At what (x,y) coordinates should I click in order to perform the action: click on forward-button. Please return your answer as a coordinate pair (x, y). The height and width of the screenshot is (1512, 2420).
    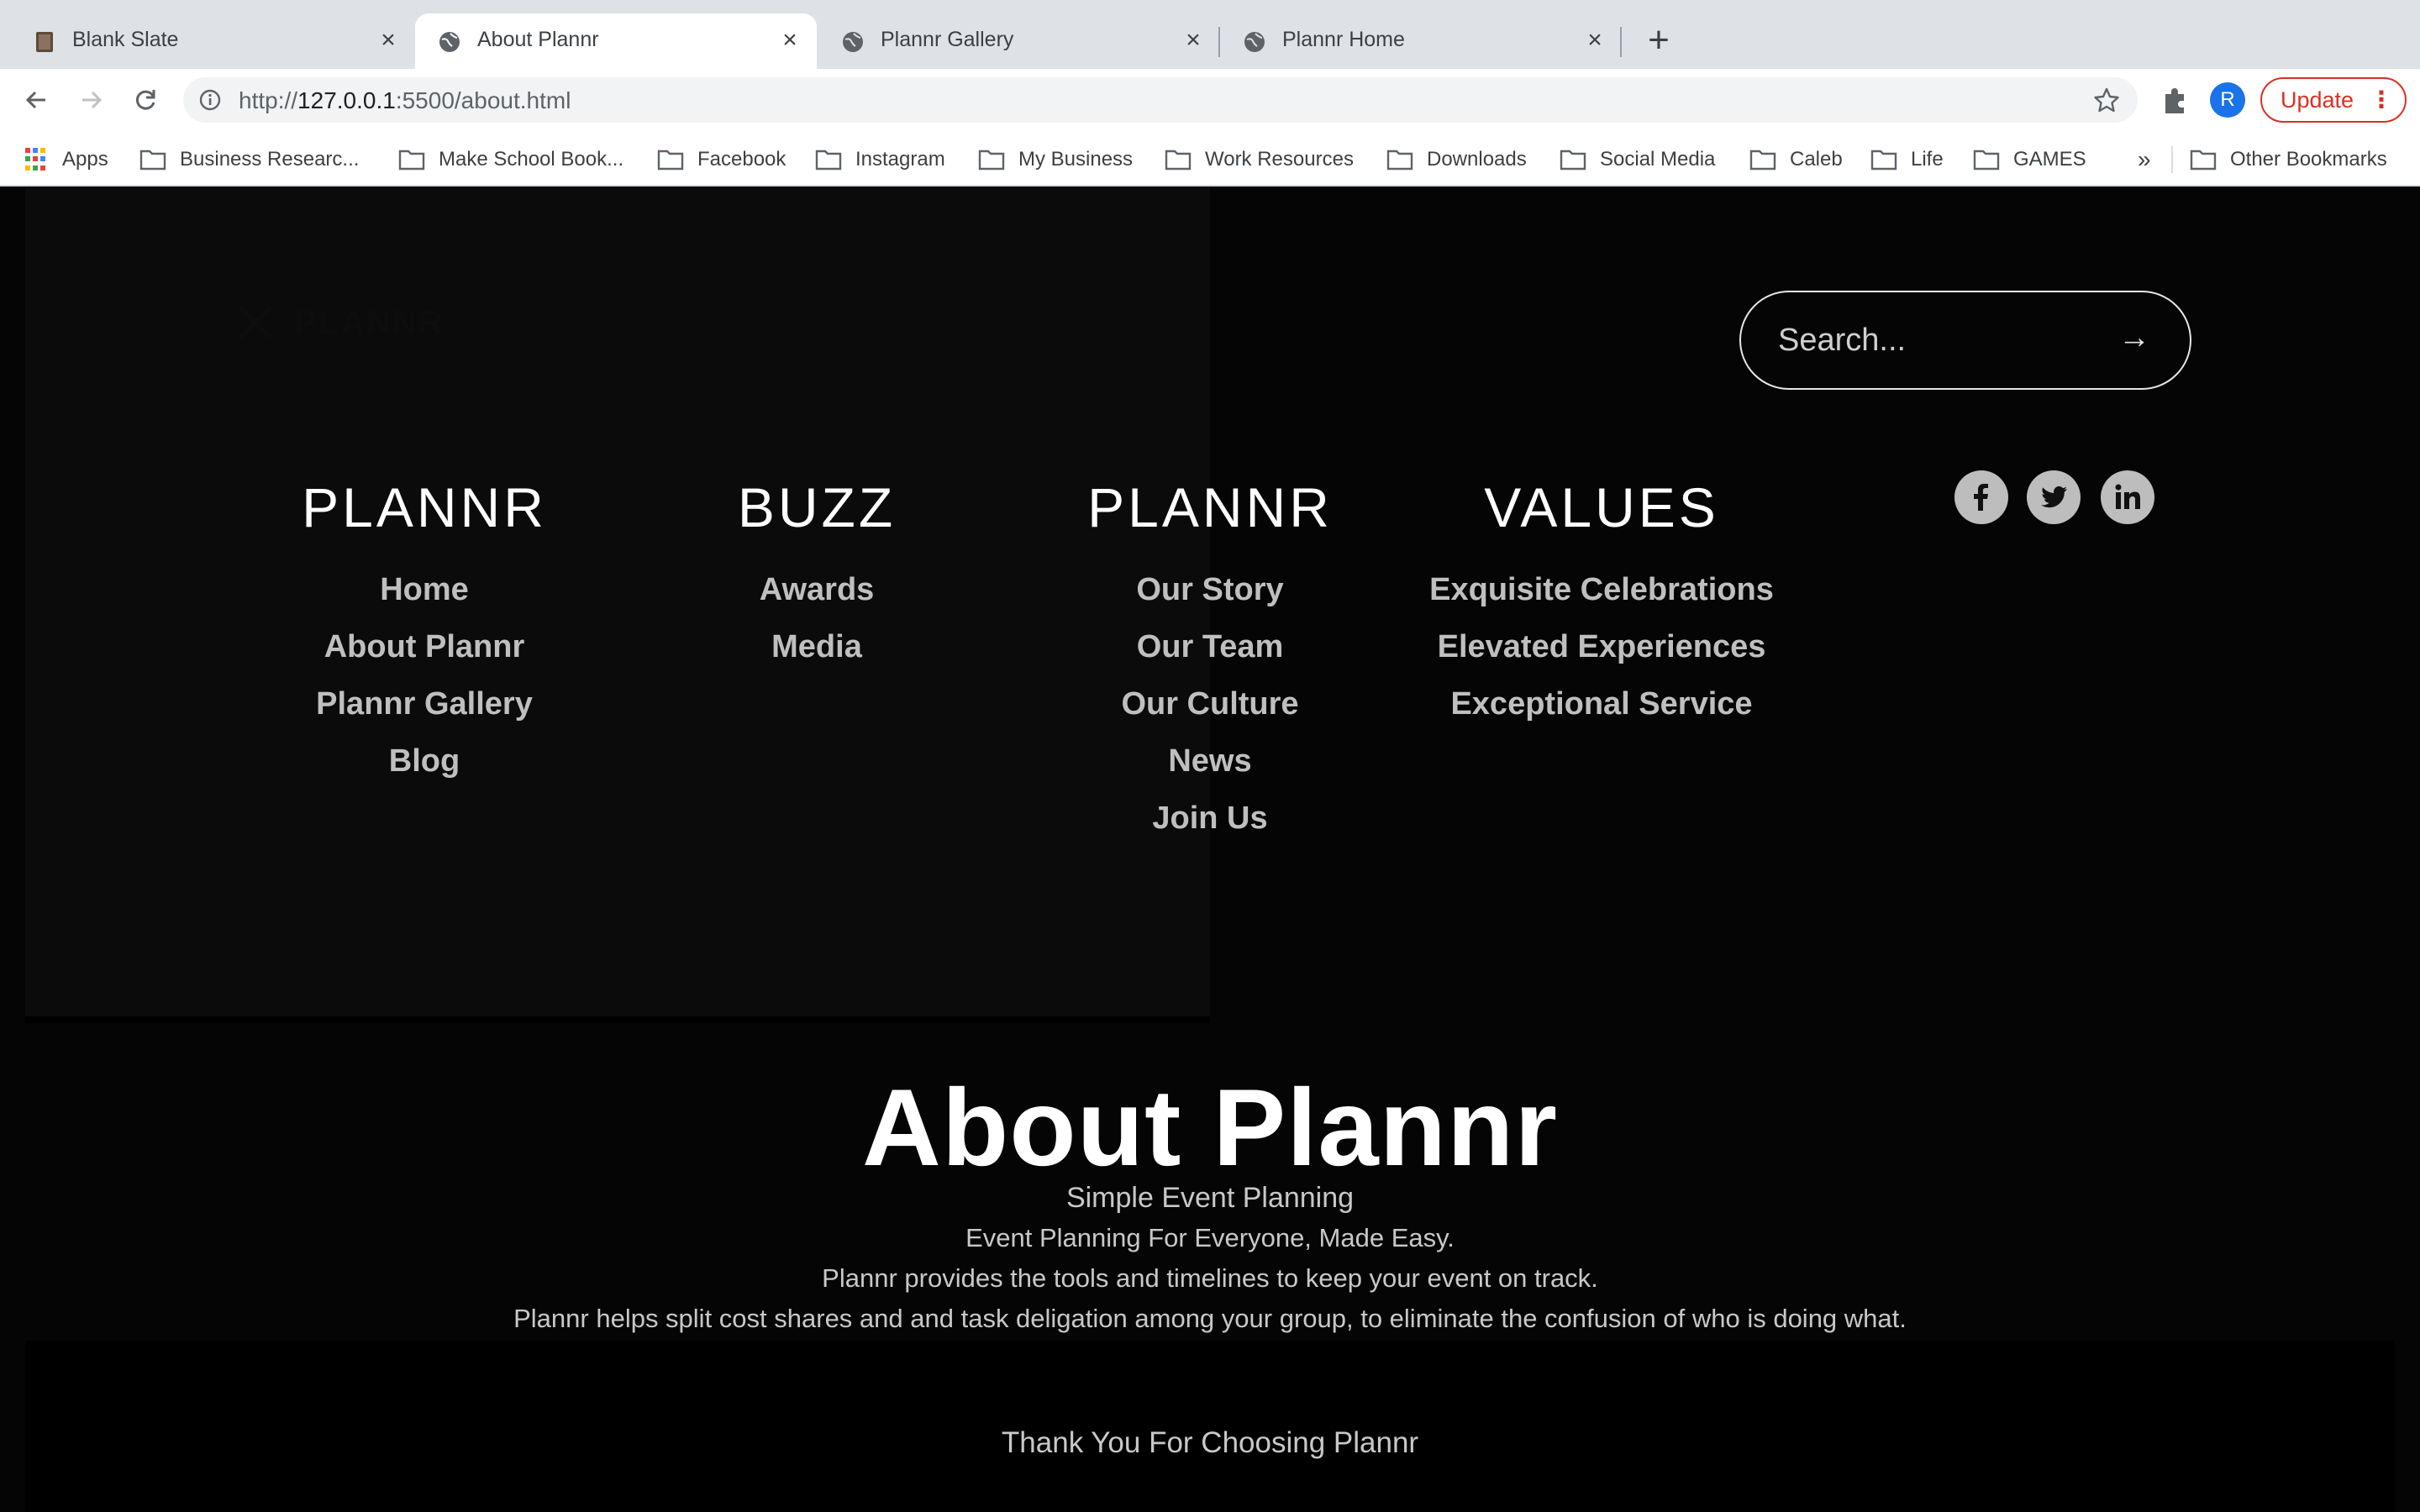
    Looking at the image, I should click on (92, 100).